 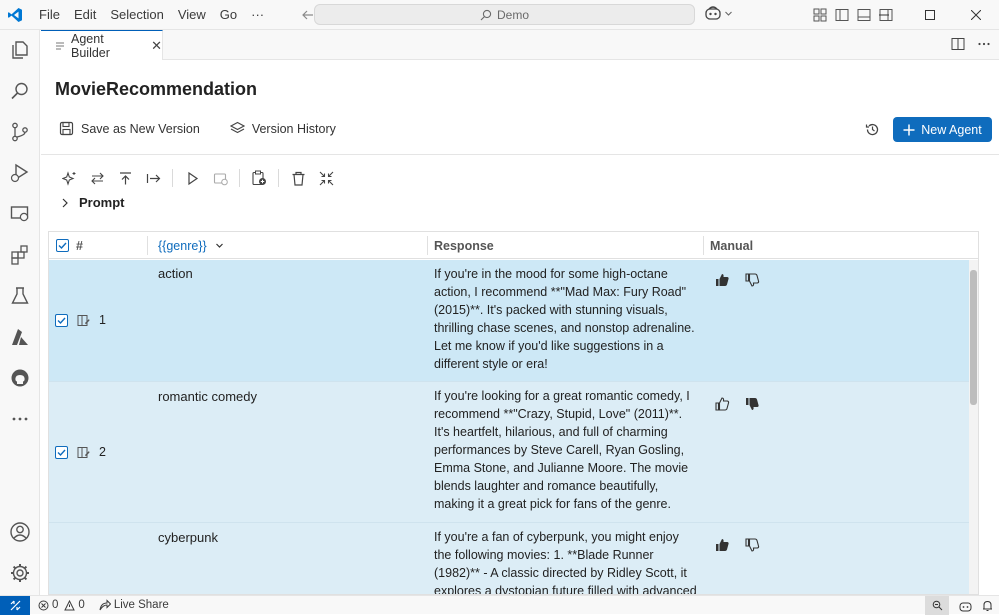 I want to click on layers-icon, so click(x=237, y=128).